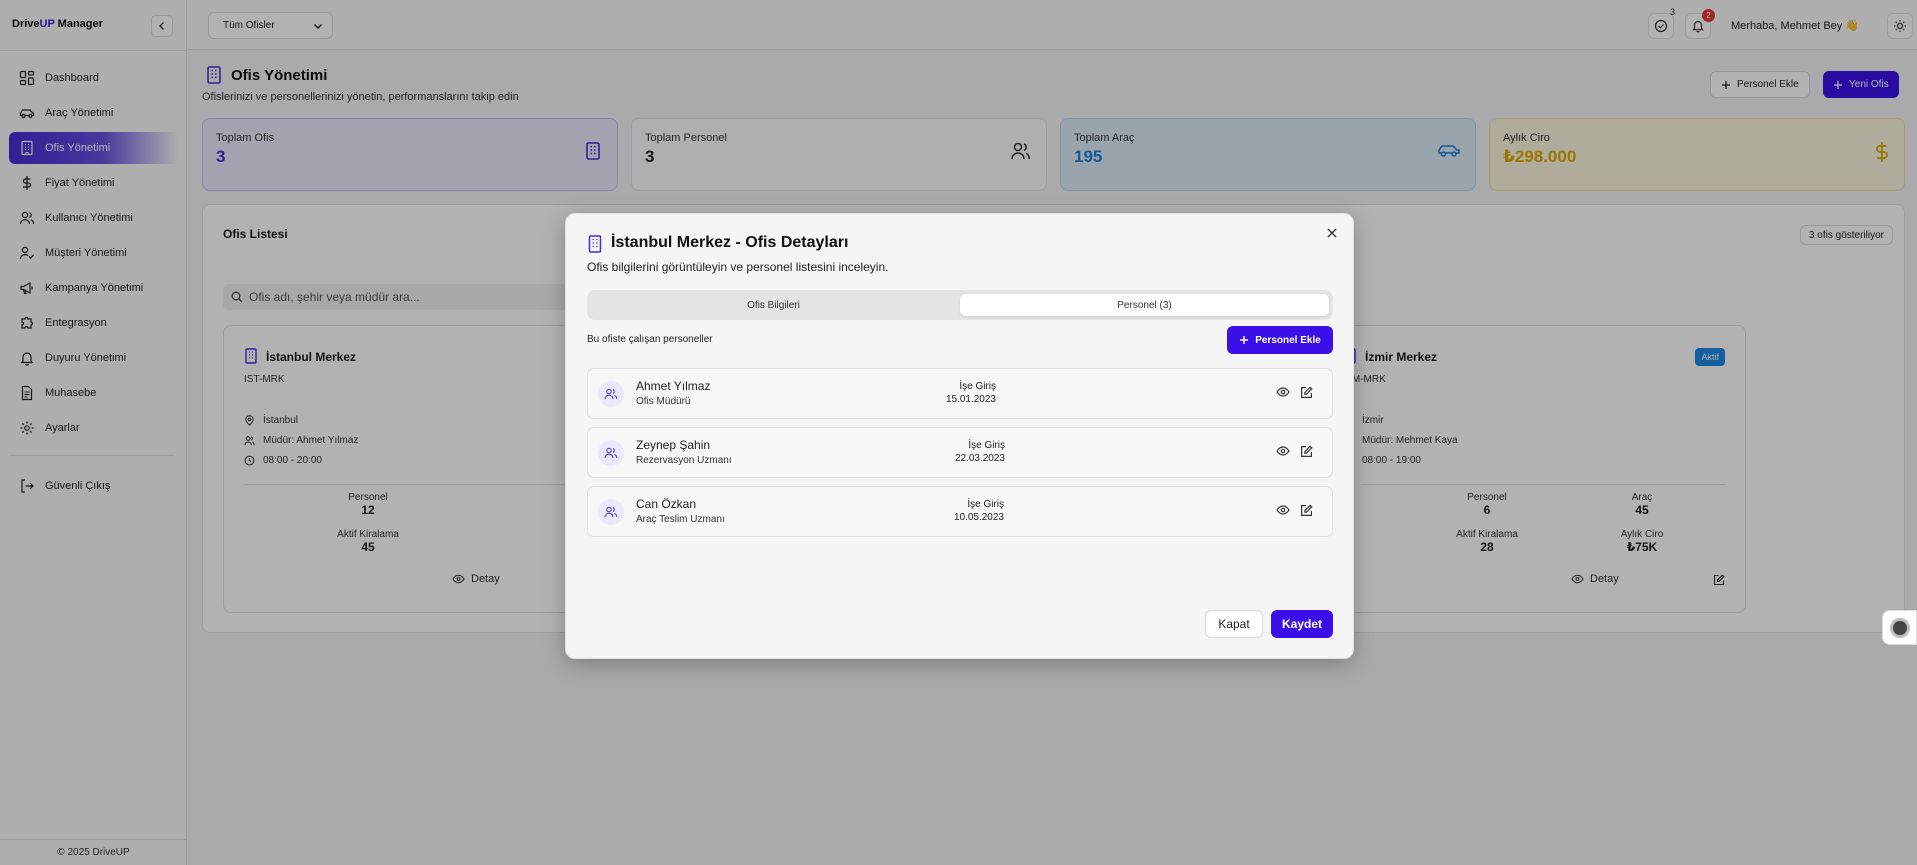 The width and height of the screenshot is (1917, 865). Describe the element at coordinates (979, 458) in the screenshot. I see `staff-date-value: 22.03.2023` at that location.